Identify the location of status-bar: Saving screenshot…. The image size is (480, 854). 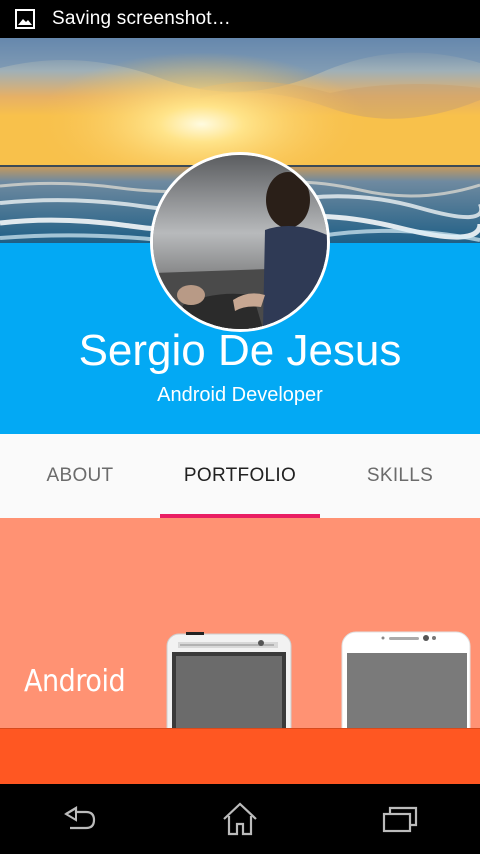
(240, 19).